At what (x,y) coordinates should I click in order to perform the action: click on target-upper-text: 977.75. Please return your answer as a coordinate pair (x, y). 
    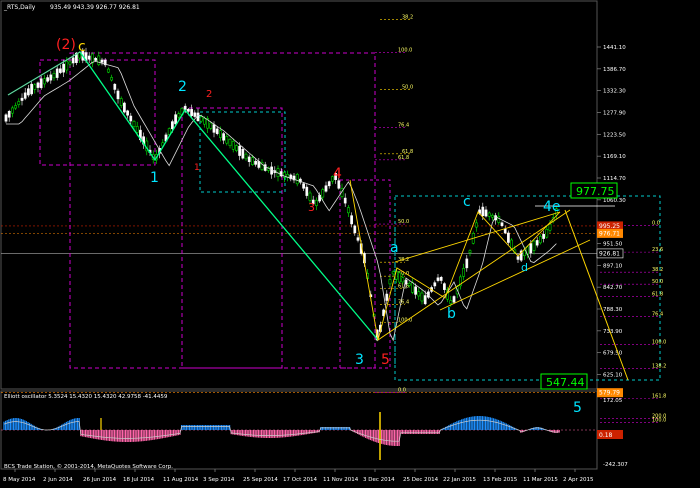
    Looking at the image, I should click on (595, 191).